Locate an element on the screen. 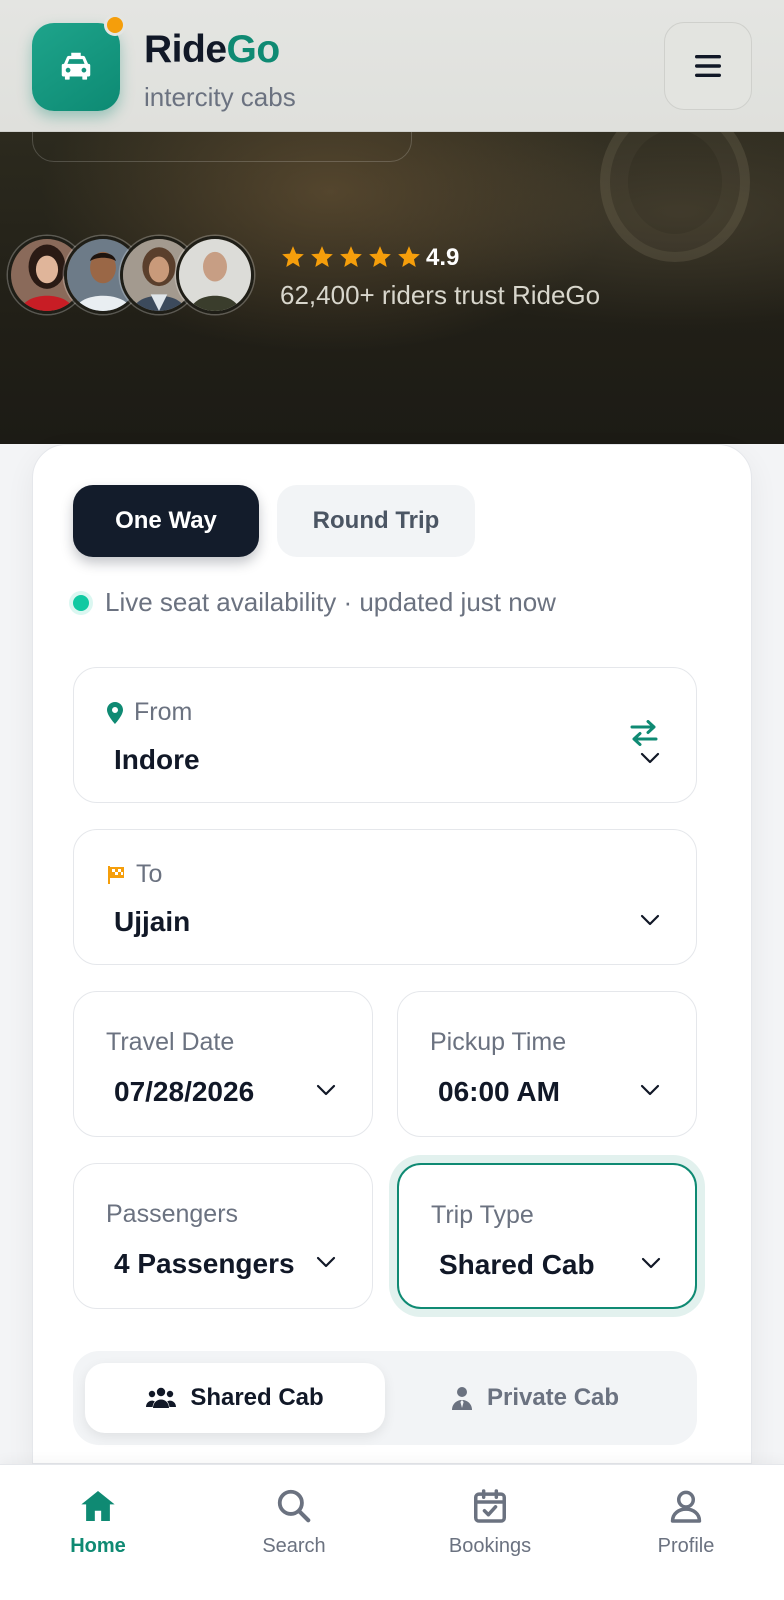 Image resolution: width=784 pixels, height=1600 pixels. rating-value: 4.9 is located at coordinates (443, 257).